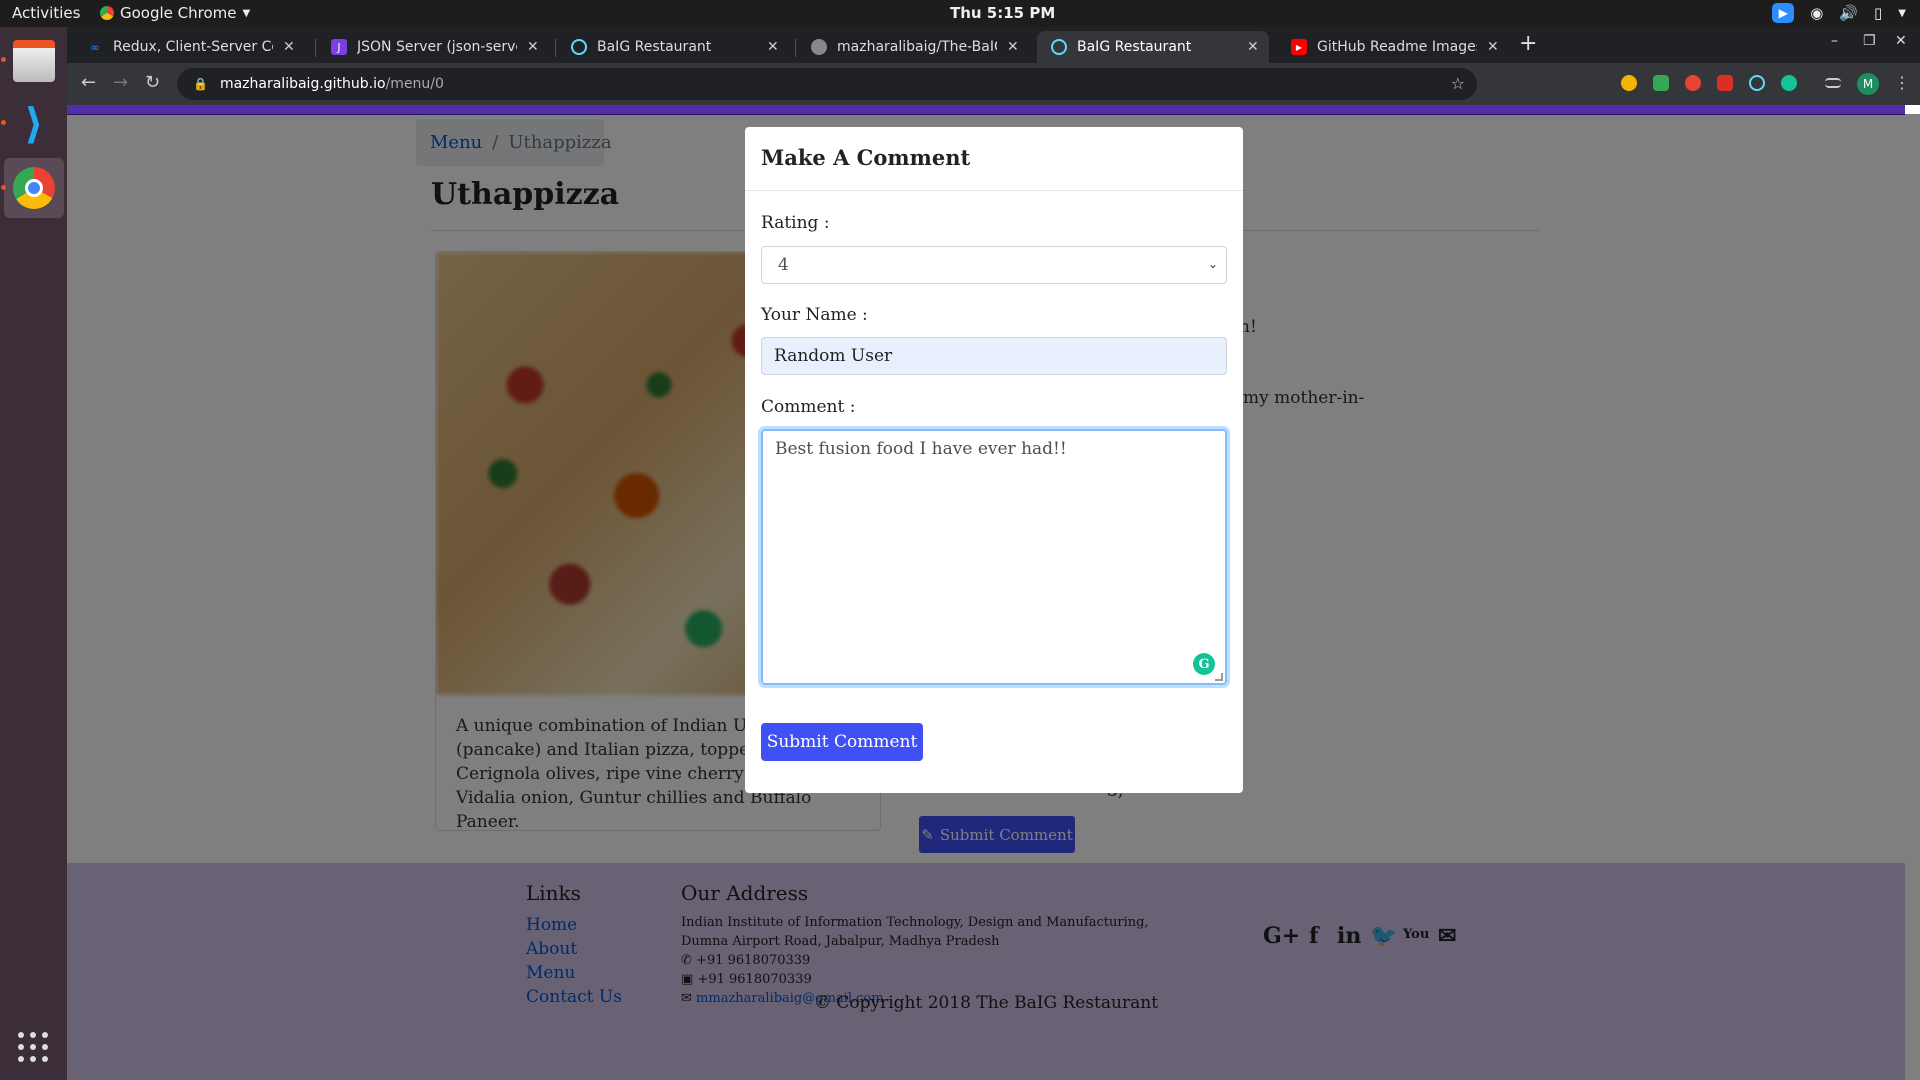  What do you see at coordinates (88, 82) in the screenshot?
I see `back-button: ←` at bounding box center [88, 82].